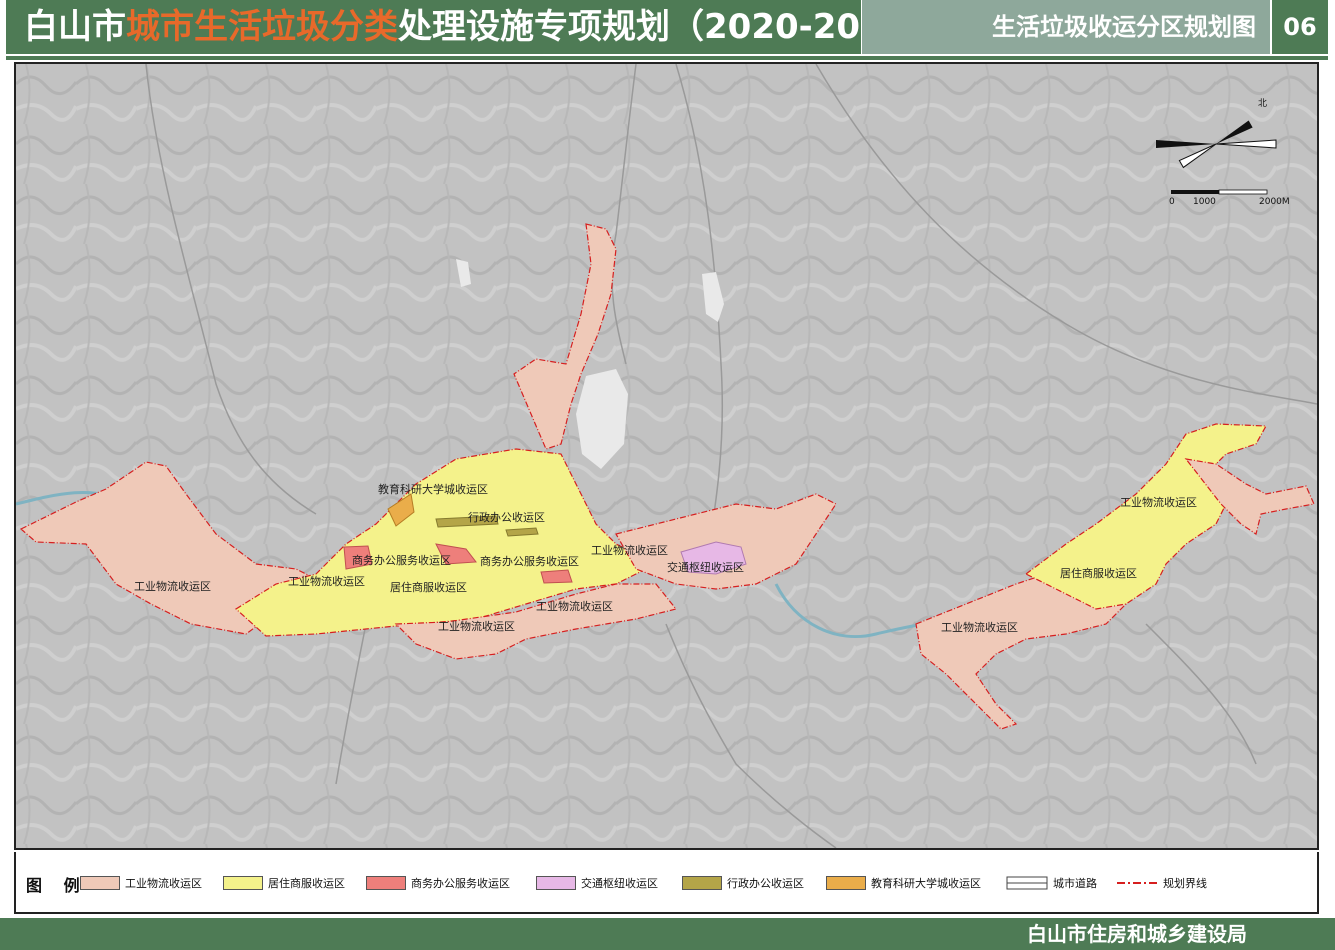 The image size is (1335, 950). I want to click on legend-label: 行政办公收运区, so click(765, 883).